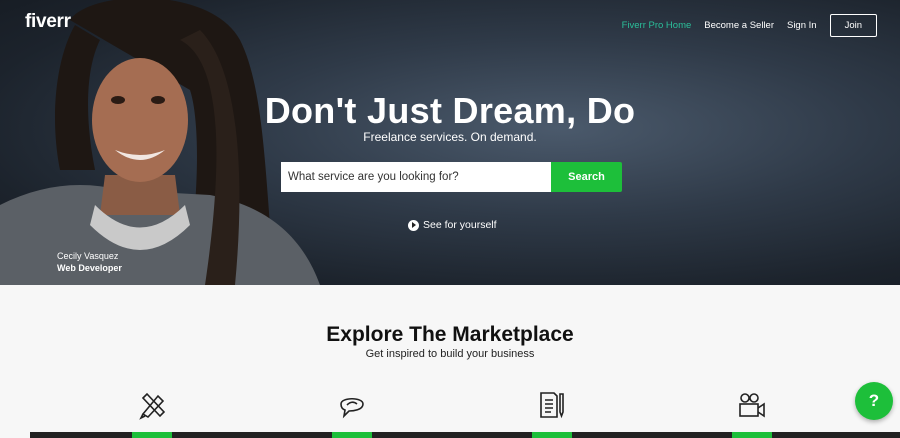 This screenshot has width=900, height=438. I want to click on digital-marketing-icon, so click(352, 408).